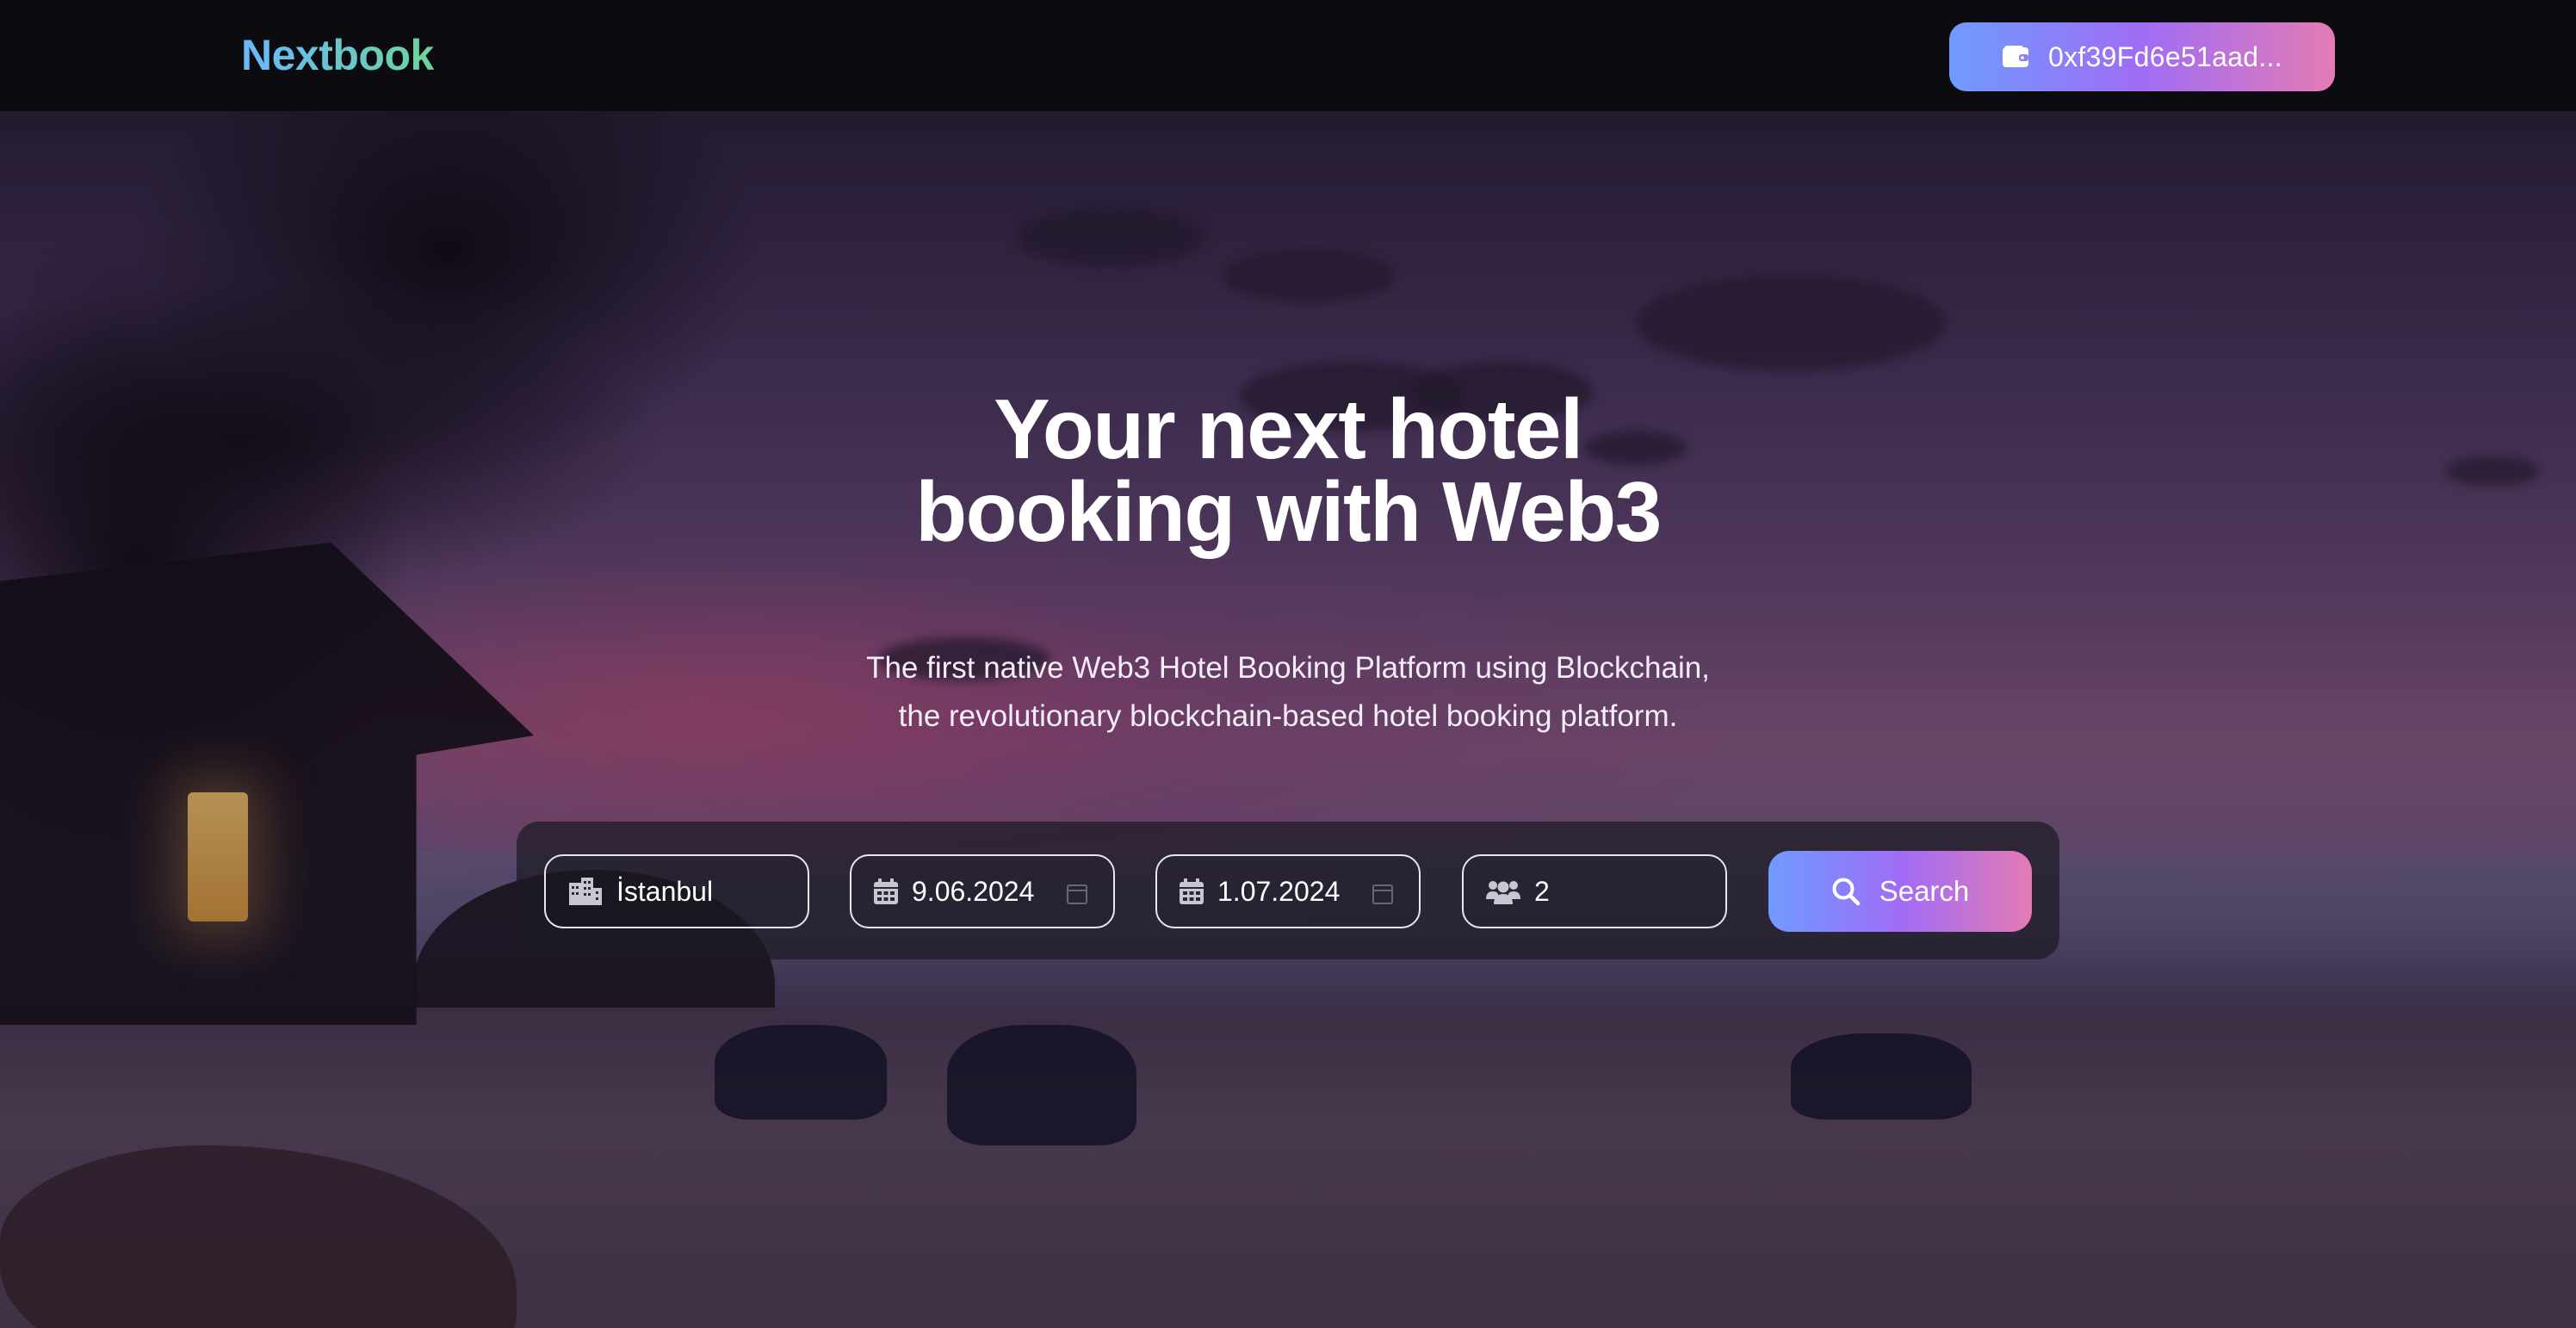 The image size is (2576, 1328). What do you see at coordinates (2015, 57) in the screenshot?
I see `wallet-icon` at bounding box center [2015, 57].